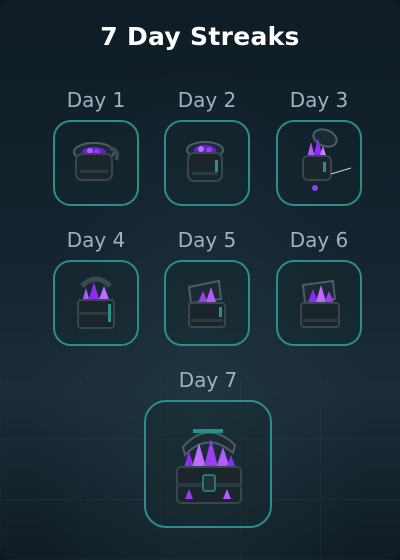 This screenshot has width=400, height=560. I want to click on day-3-reward: Day 3, so click(319, 147).